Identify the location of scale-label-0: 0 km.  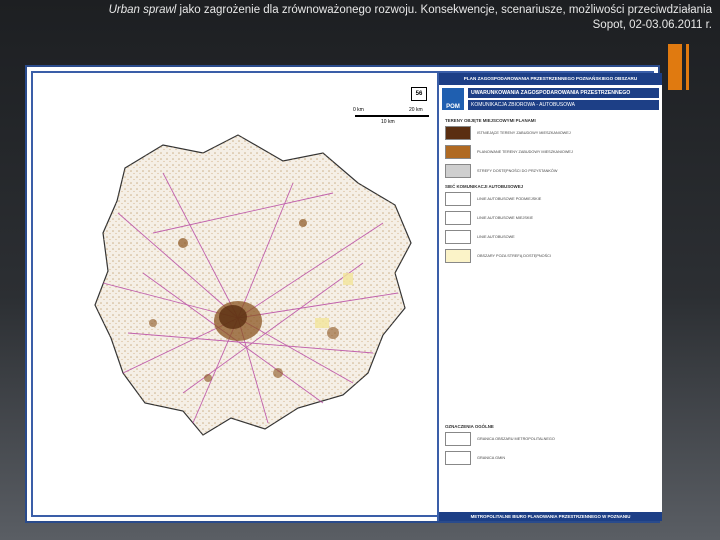
(358, 110).